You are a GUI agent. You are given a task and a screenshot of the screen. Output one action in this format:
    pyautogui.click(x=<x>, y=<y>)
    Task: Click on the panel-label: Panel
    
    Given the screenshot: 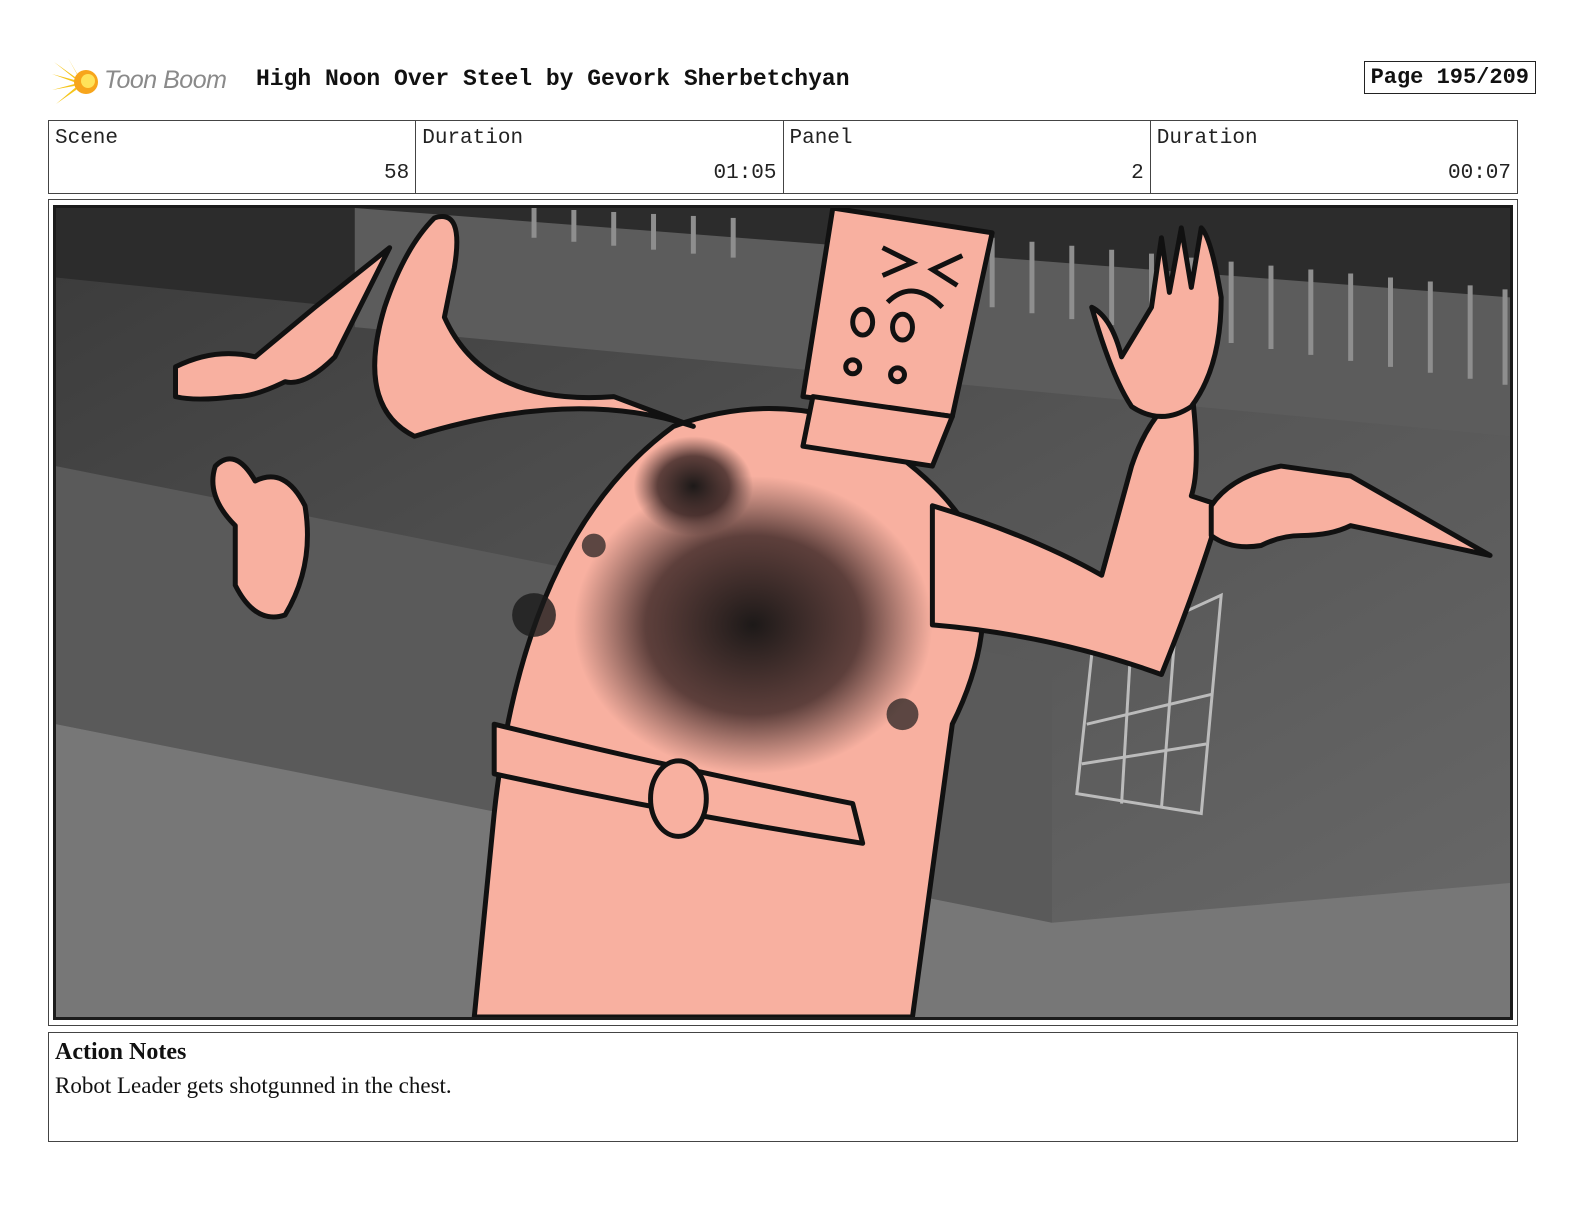 What is the action you would take?
    pyautogui.click(x=821, y=138)
    